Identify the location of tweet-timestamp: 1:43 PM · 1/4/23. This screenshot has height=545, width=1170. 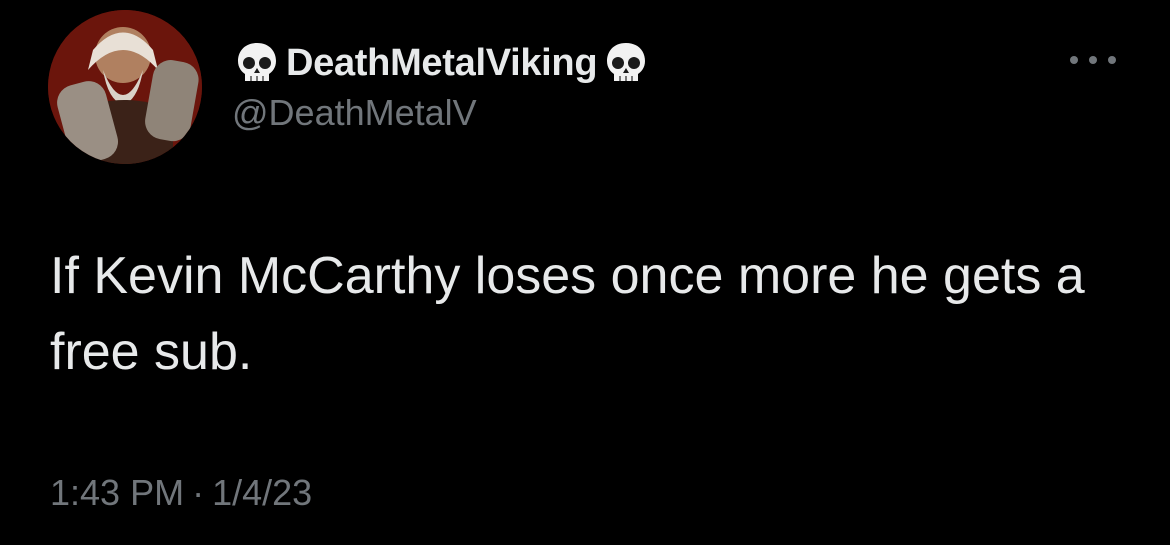
(181, 493).